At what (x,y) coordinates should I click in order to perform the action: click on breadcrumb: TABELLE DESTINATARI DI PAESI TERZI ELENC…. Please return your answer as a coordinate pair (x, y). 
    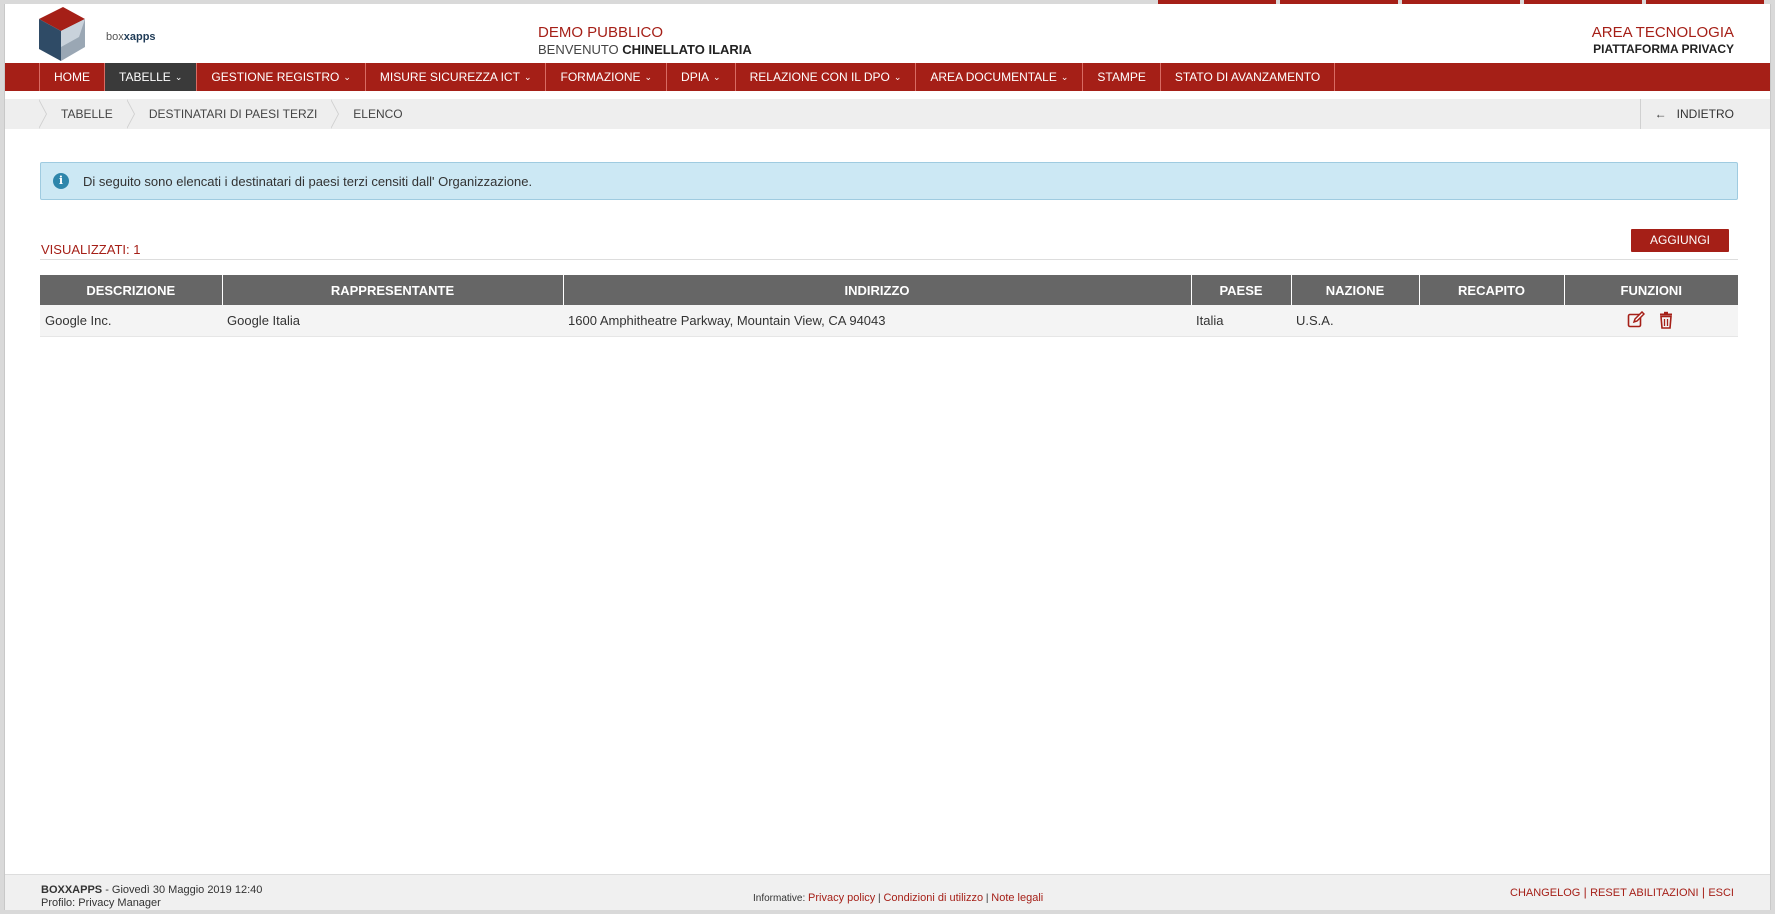
    Looking at the image, I should click on (887, 114).